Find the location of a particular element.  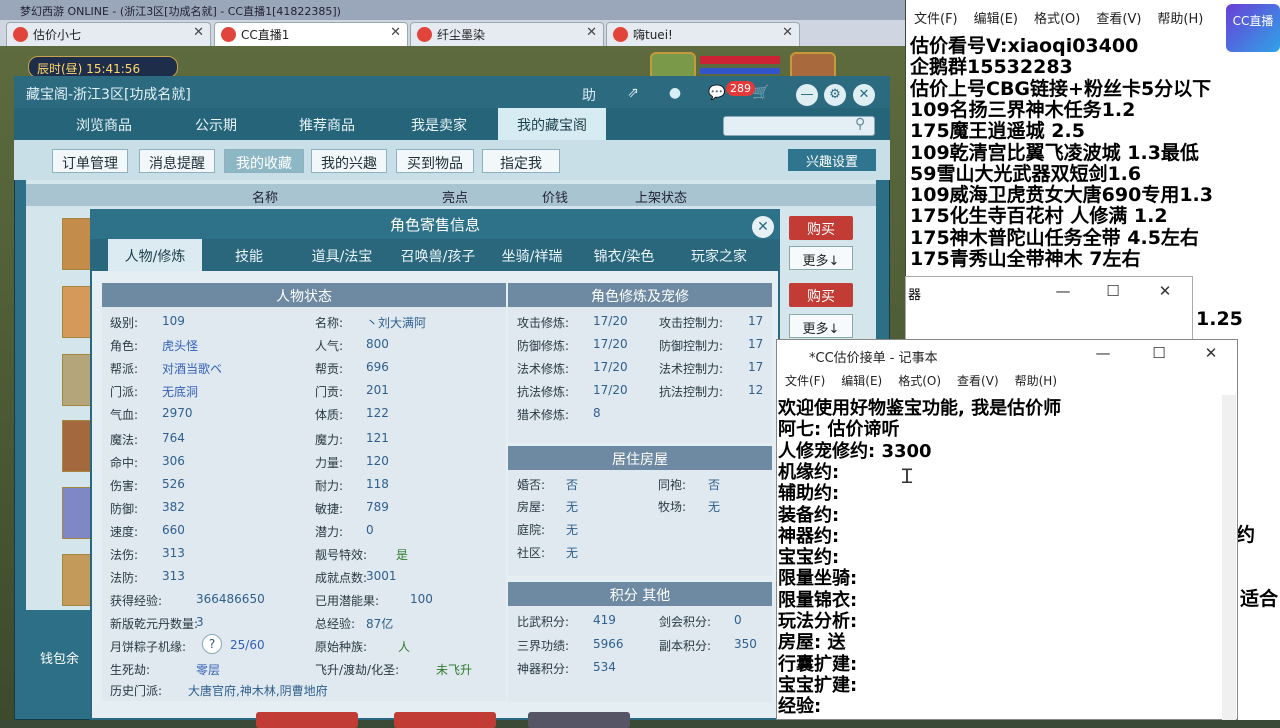

sub-interests: 我的兴趣 is located at coordinates (349, 161).